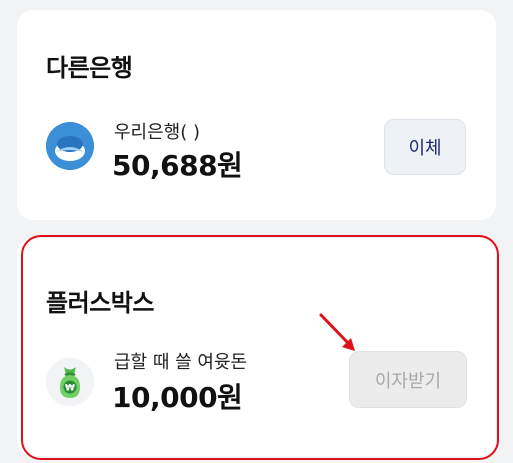 The height and width of the screenshot is (463, 513). Describe the element at coordinates (100, 303) in the screenshot. I see `section-title-plus-box: 플러스박스` at that location.